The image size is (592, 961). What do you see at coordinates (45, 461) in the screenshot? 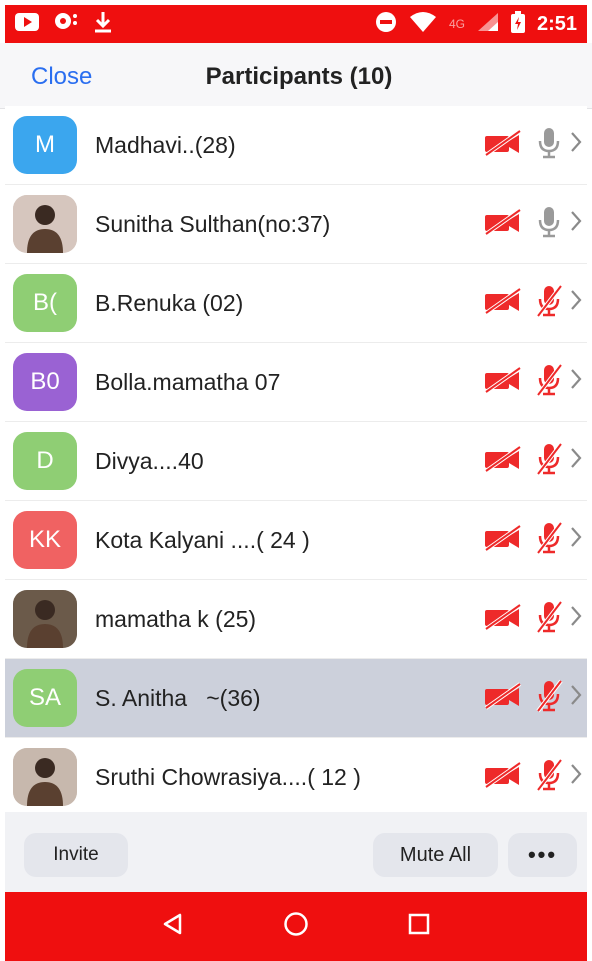
I see `avatar: D` at bounding box center [45, 461].